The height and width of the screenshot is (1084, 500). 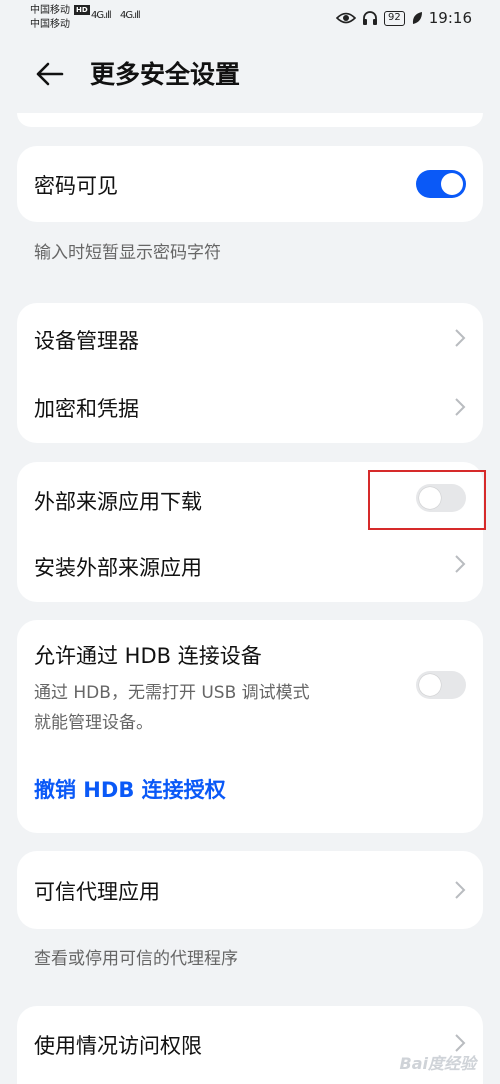 I want to click on password-visible-toggle, so click(x=441, y=184).